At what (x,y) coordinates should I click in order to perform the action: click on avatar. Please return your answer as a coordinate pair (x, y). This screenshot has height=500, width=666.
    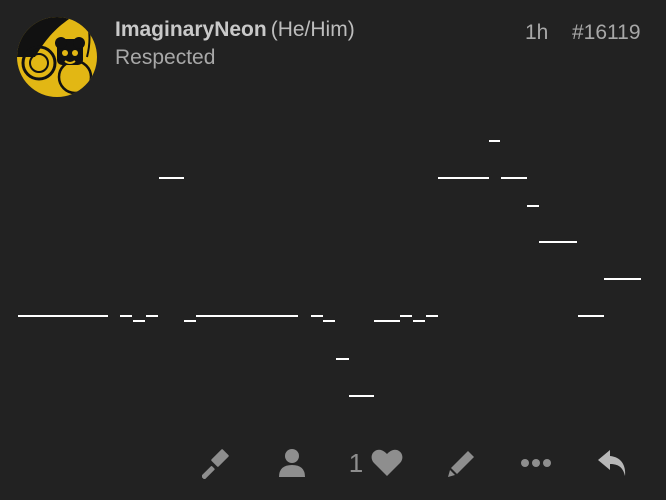
    Looking at the image, I should click on (57, 57).